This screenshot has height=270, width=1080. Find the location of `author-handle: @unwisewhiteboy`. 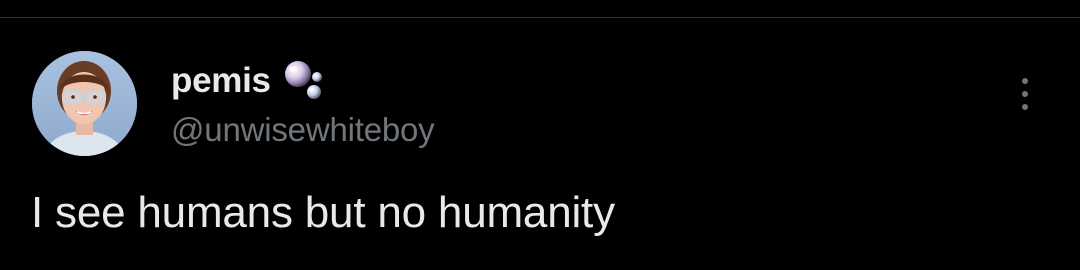

author-handle: @unwisewhiteboy is located at coordinates (303, 130).